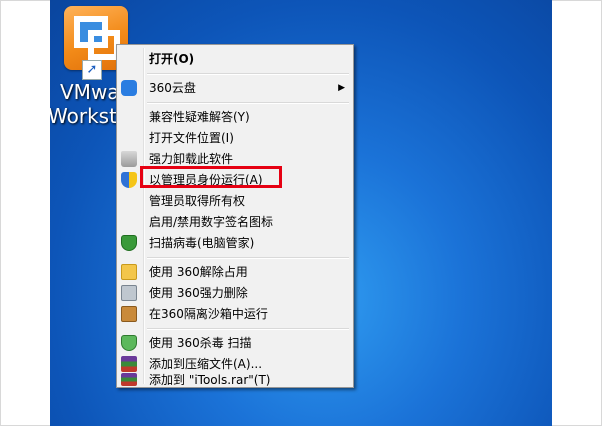  I want to click on menu-item-label: 启用/禁用数字签名图标, so click(211, 222).